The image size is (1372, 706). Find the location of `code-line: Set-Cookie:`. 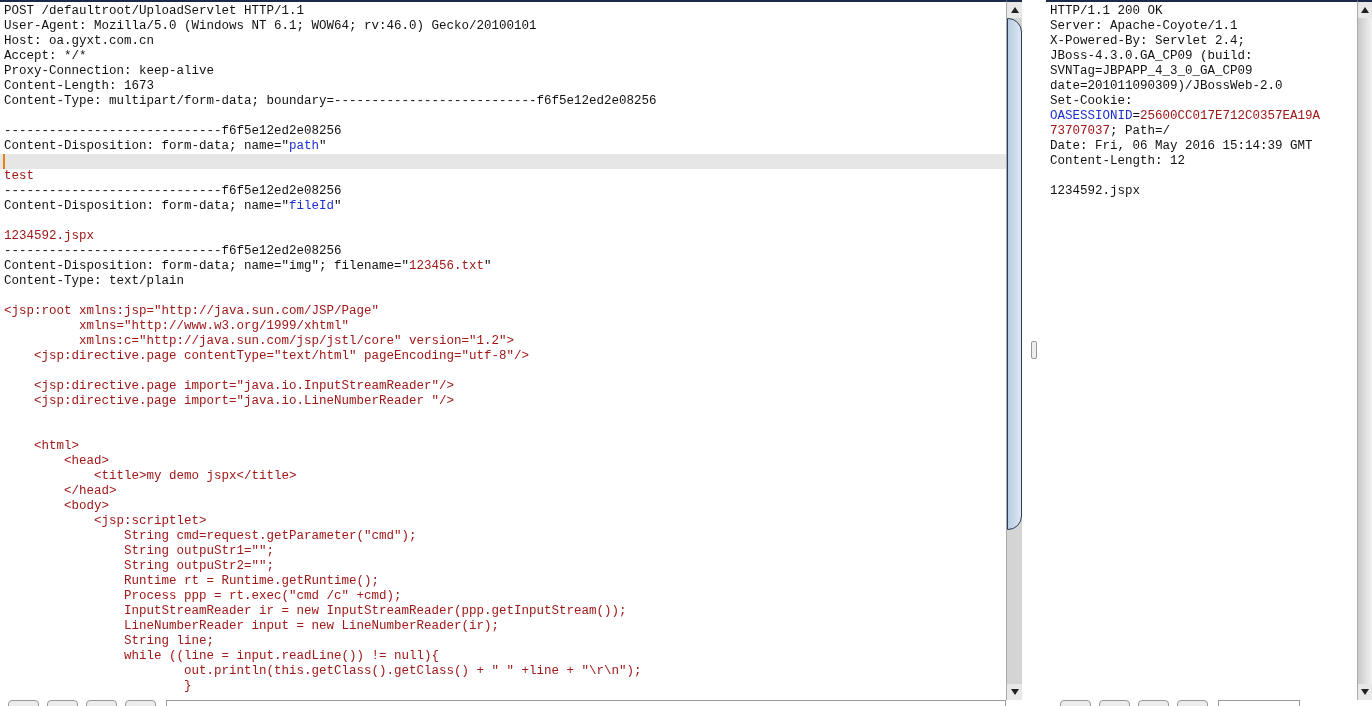

code-line: Set-Cookie: is located at coordinates (1091, 101).